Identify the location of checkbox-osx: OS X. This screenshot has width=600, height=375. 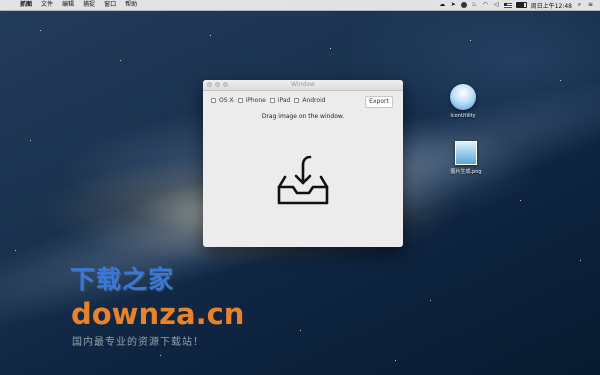
(222, 100).